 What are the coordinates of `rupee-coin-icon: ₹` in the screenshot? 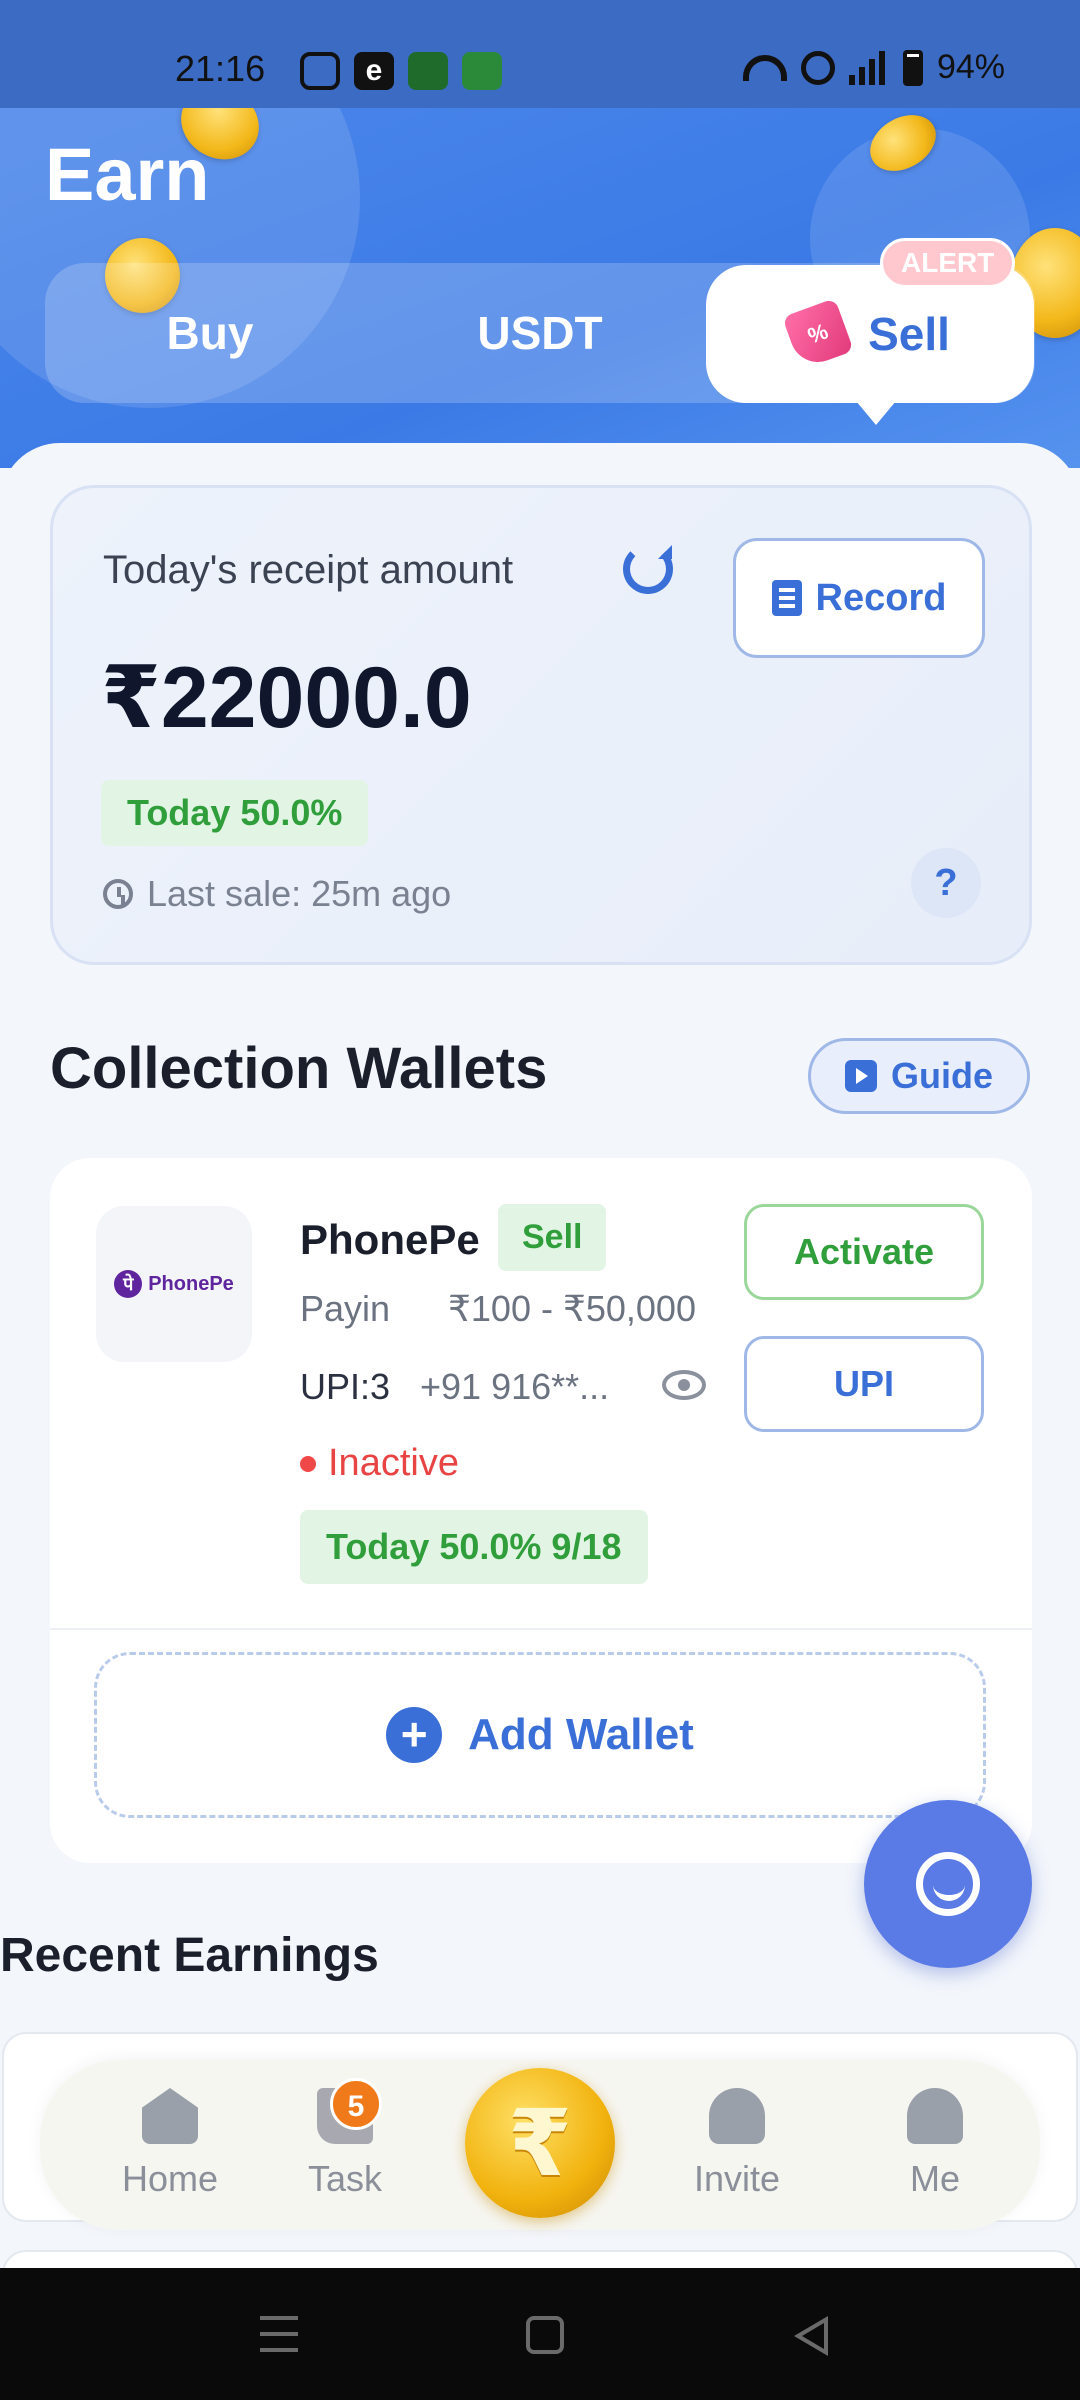 It's located at (540, 2143).